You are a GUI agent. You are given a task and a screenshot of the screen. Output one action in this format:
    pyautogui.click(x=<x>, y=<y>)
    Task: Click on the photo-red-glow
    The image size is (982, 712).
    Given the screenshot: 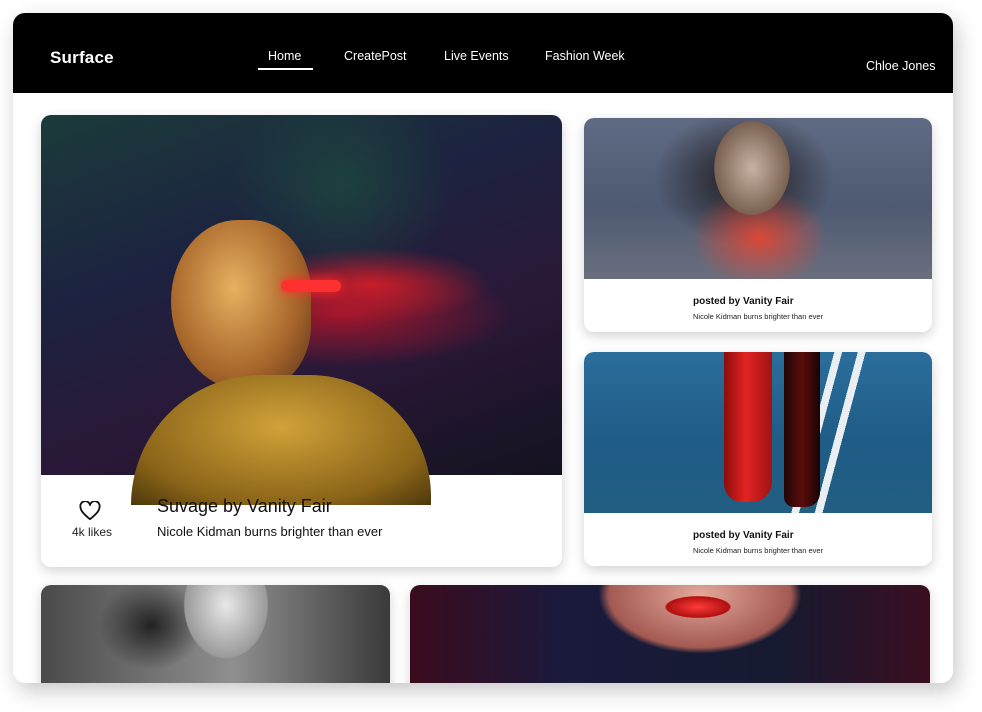 What is the action you would take?
    pyautogui.click(x=311, y=286)
    